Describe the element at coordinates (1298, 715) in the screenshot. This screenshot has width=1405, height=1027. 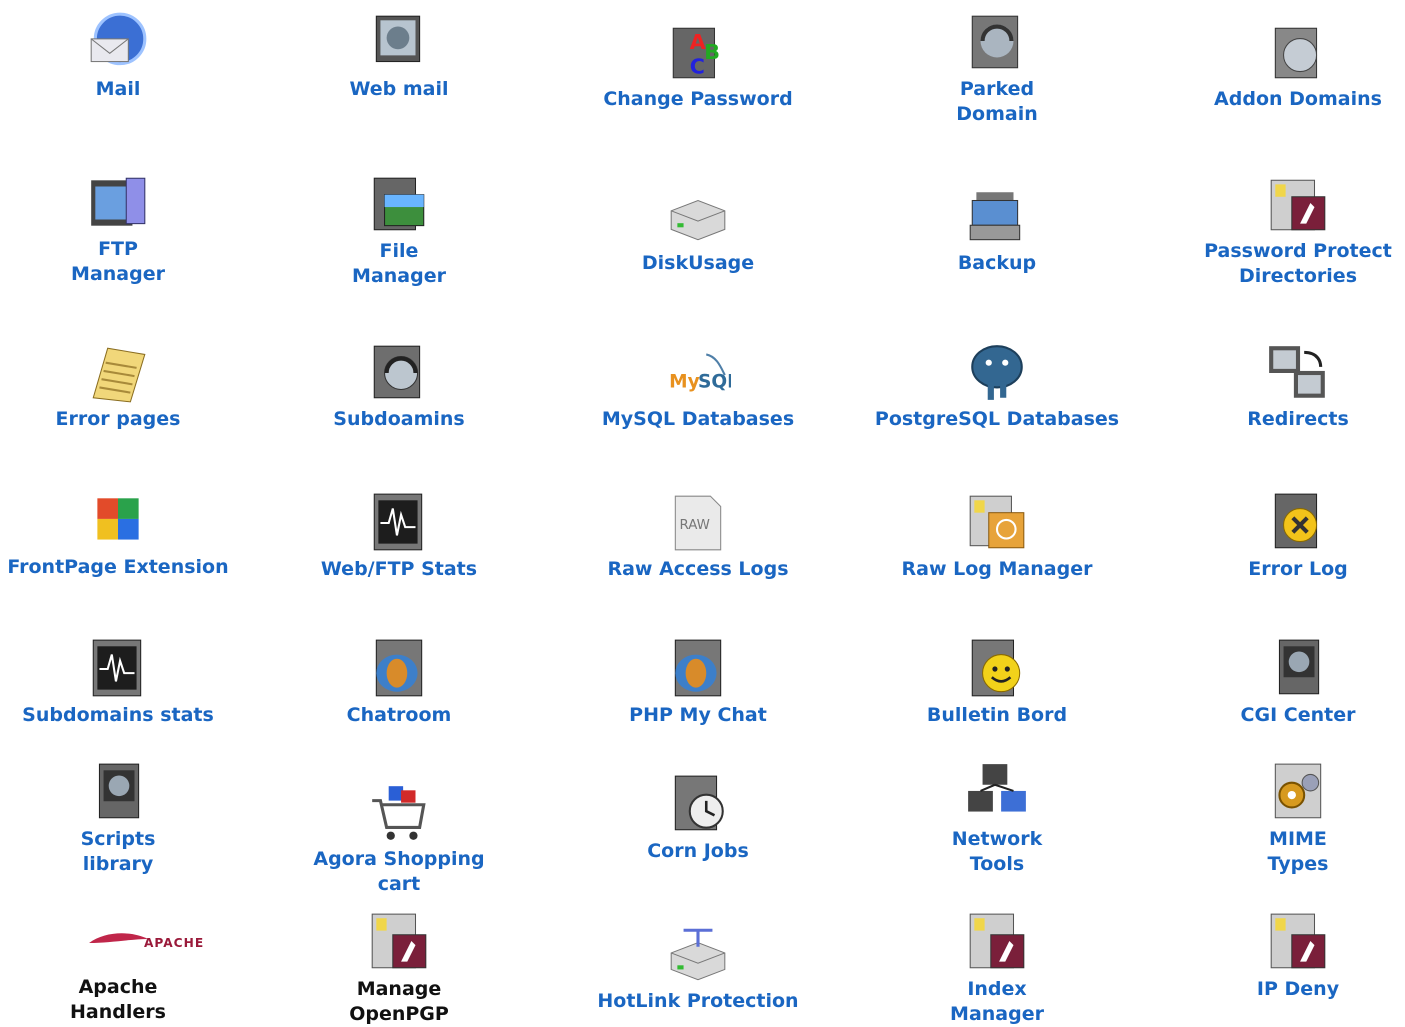
I see `tile-label: CGI Center` at that location.